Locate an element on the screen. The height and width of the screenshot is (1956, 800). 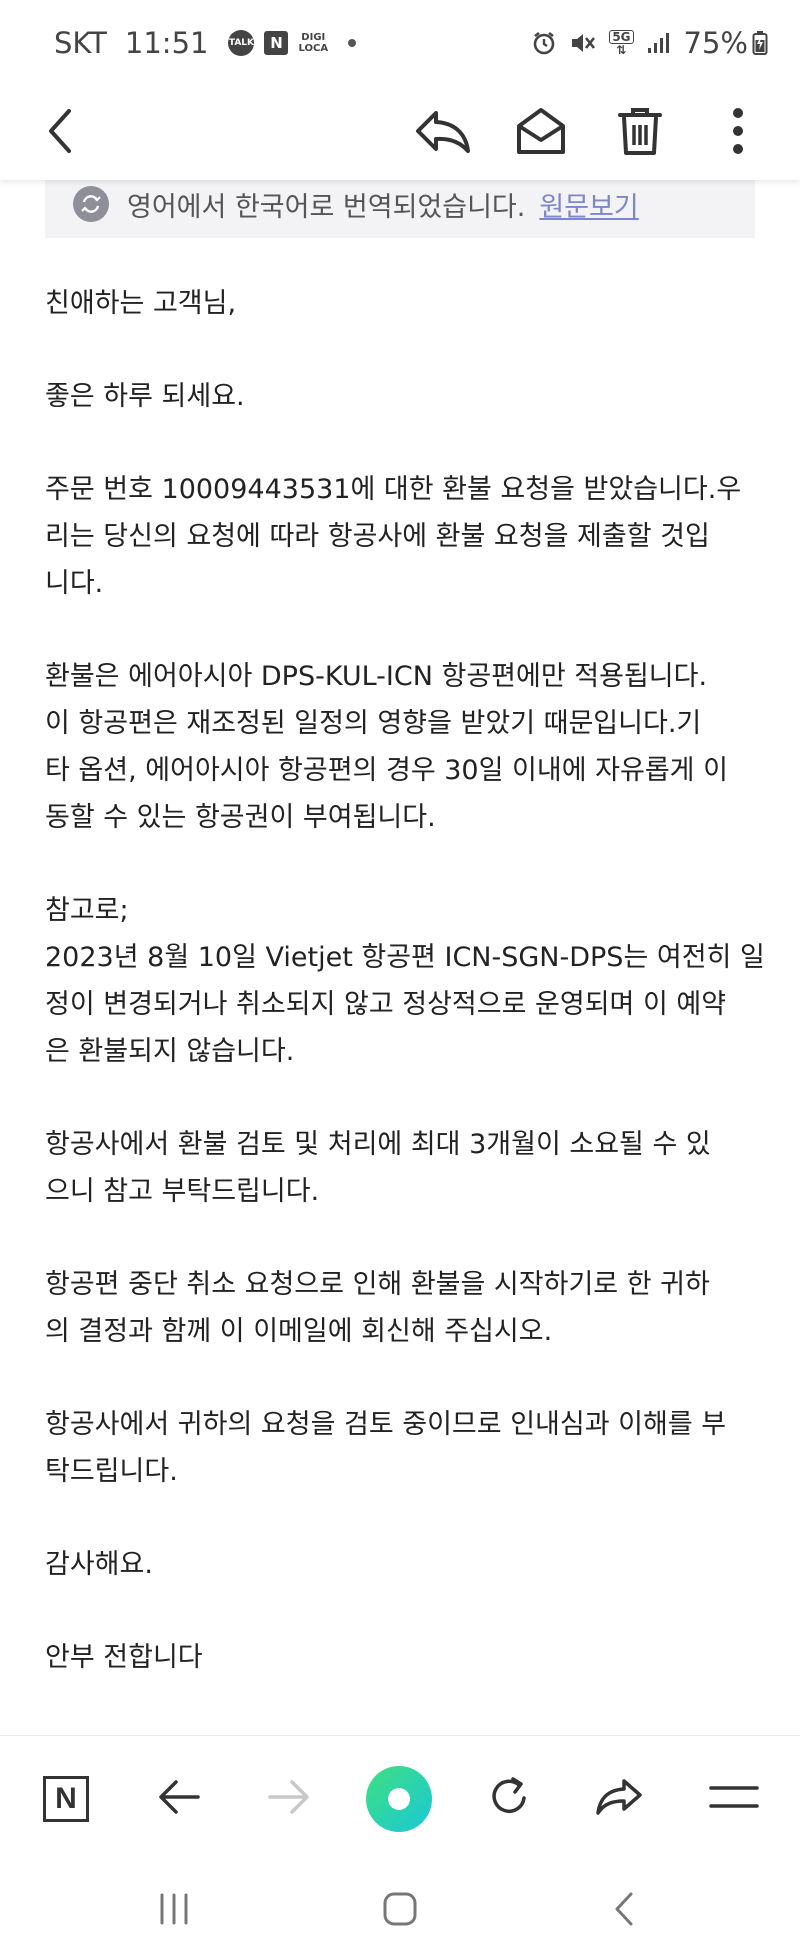
translation-banner: 영어에서 한국어로 번역되었습니다. 원문보기 is located at coordinates (400, 204).